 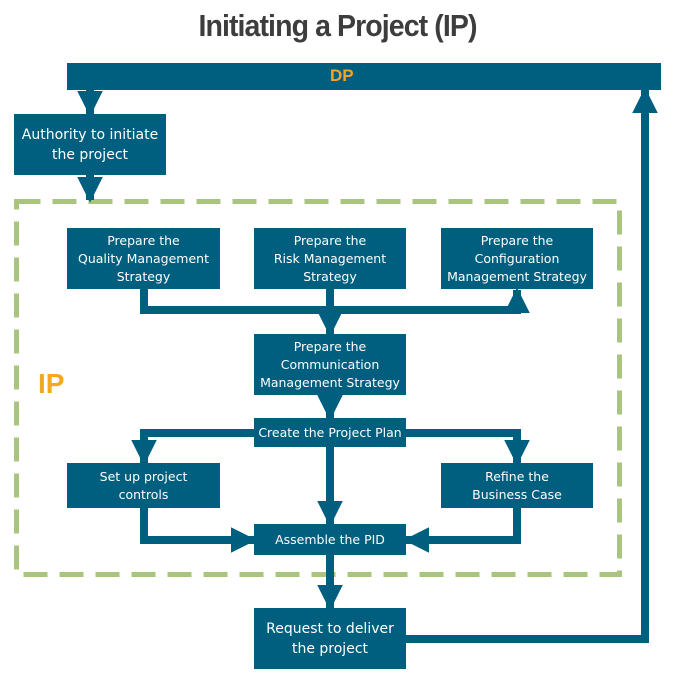 What do you see at coordinates (192, 447) in the screenshot?
I see `arrow-plan-to-controls` at bounding box center [192, 447].